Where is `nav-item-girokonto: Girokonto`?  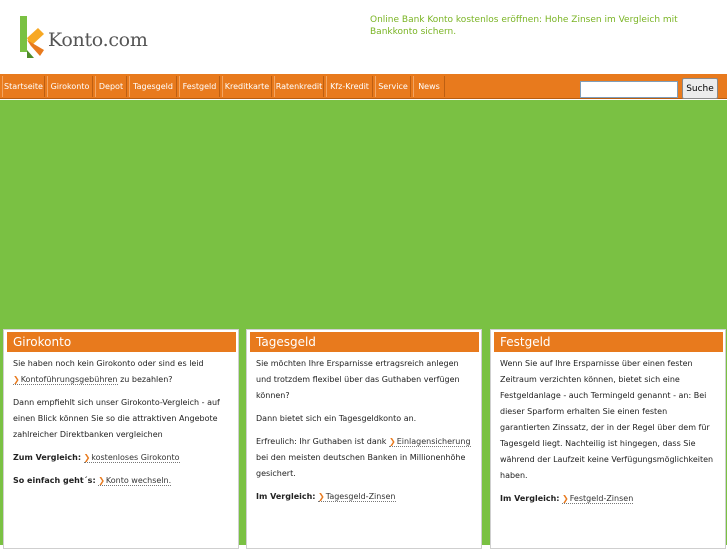 nav-item-girokonto: Girokonto is located at coordinates (70, 86).